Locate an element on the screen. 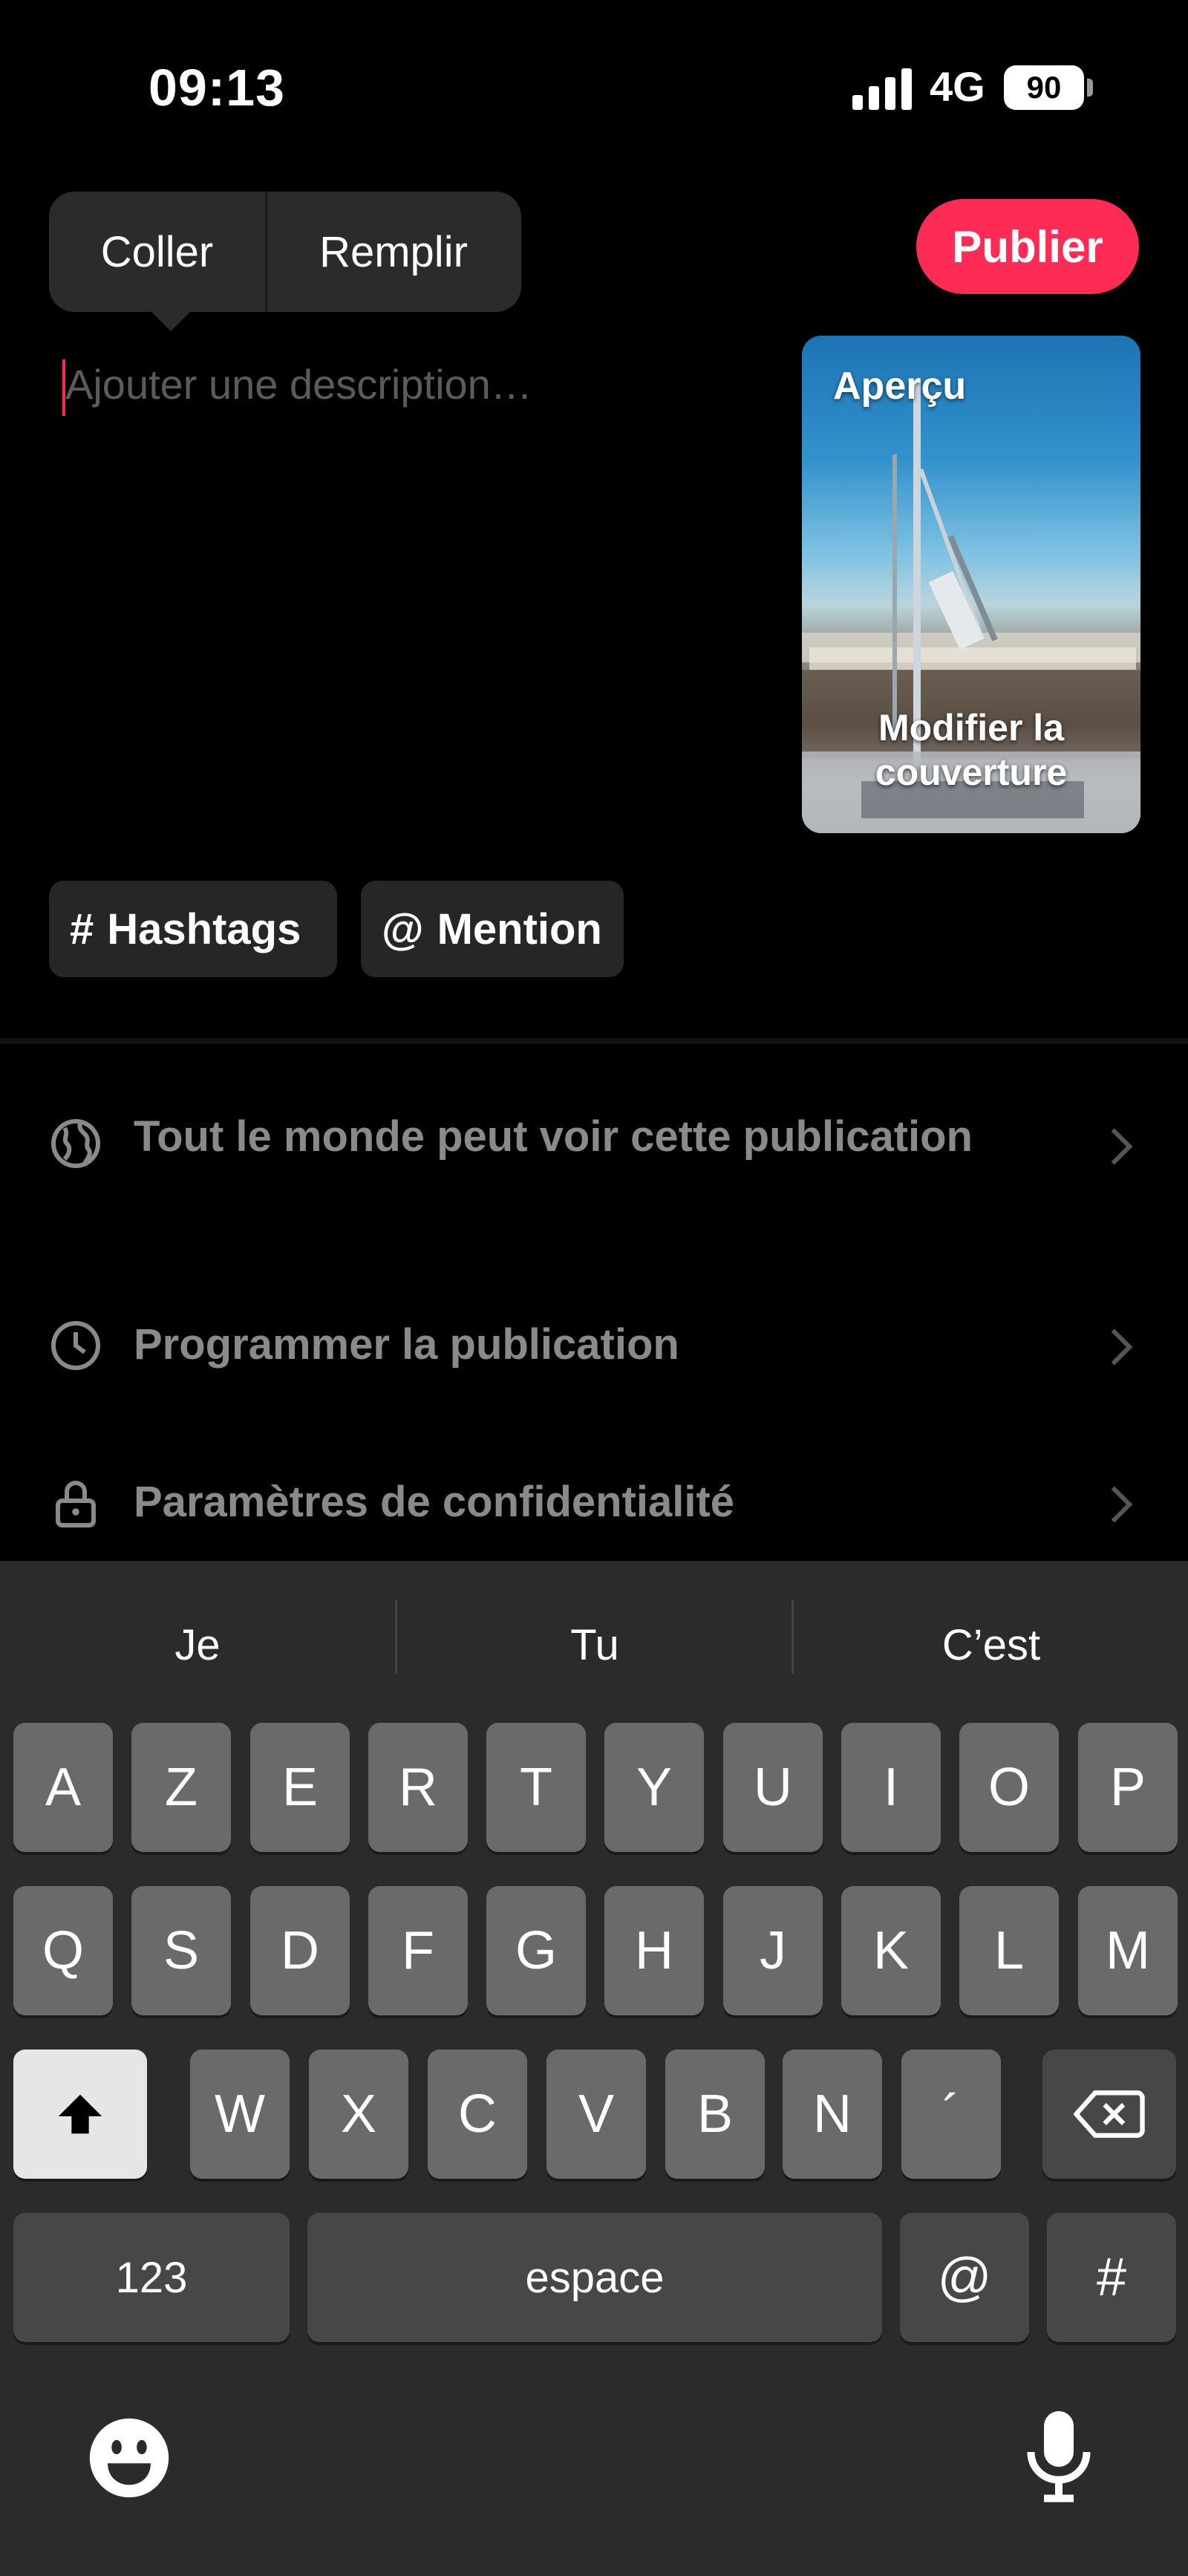 The image size is (1188, 2576). key-i: I is located at coordinates (891, 1787).